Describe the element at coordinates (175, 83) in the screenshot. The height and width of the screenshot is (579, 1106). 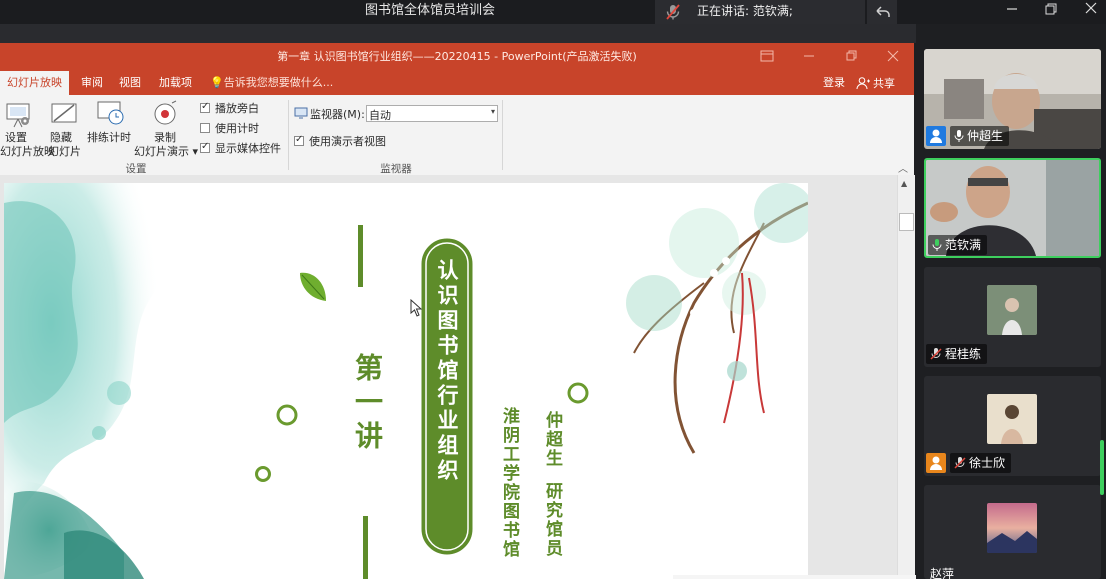
I see `tab-addins: 加载项` at that location.